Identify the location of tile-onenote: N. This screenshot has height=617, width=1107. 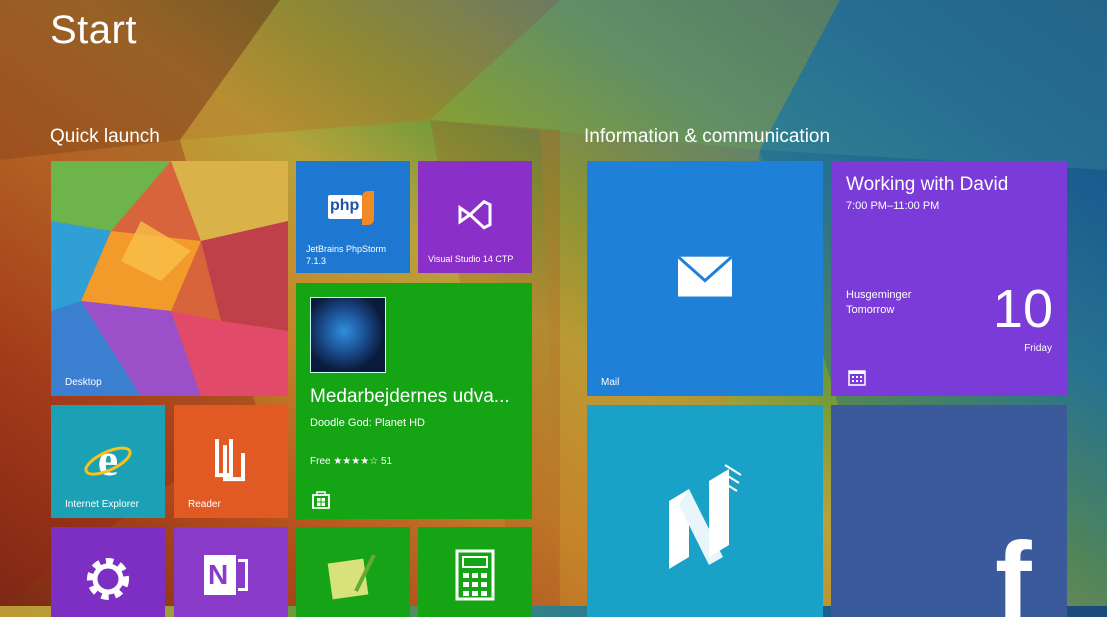
(231, 572).